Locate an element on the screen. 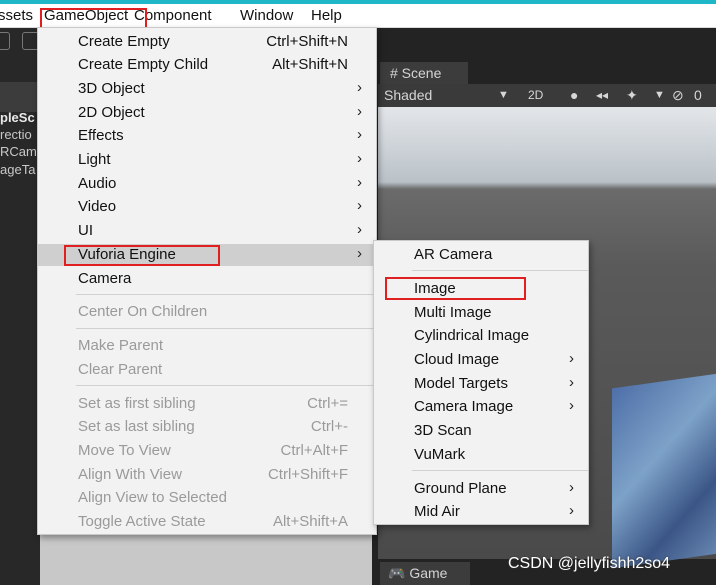 This screenshot has height=585, width=716. submenu-item-vumark: VuMark is located at coordinates (481, 455).